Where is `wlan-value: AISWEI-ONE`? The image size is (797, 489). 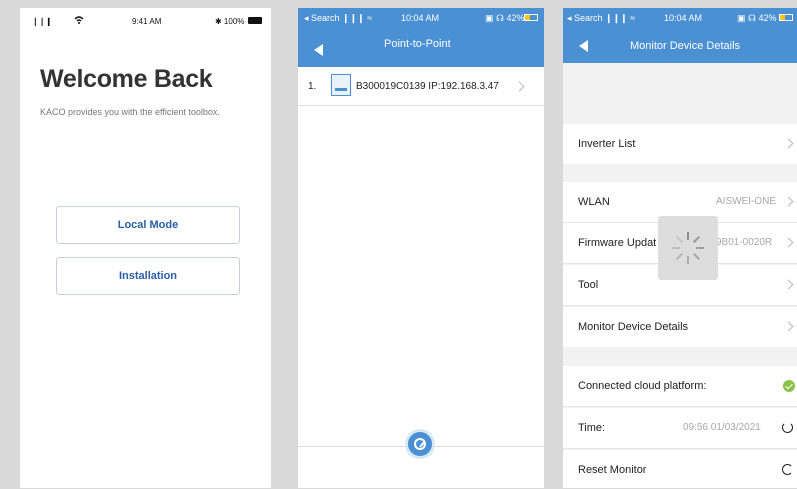 wlan-value: AISWEI-ONE is located at coordinates (746, 201).